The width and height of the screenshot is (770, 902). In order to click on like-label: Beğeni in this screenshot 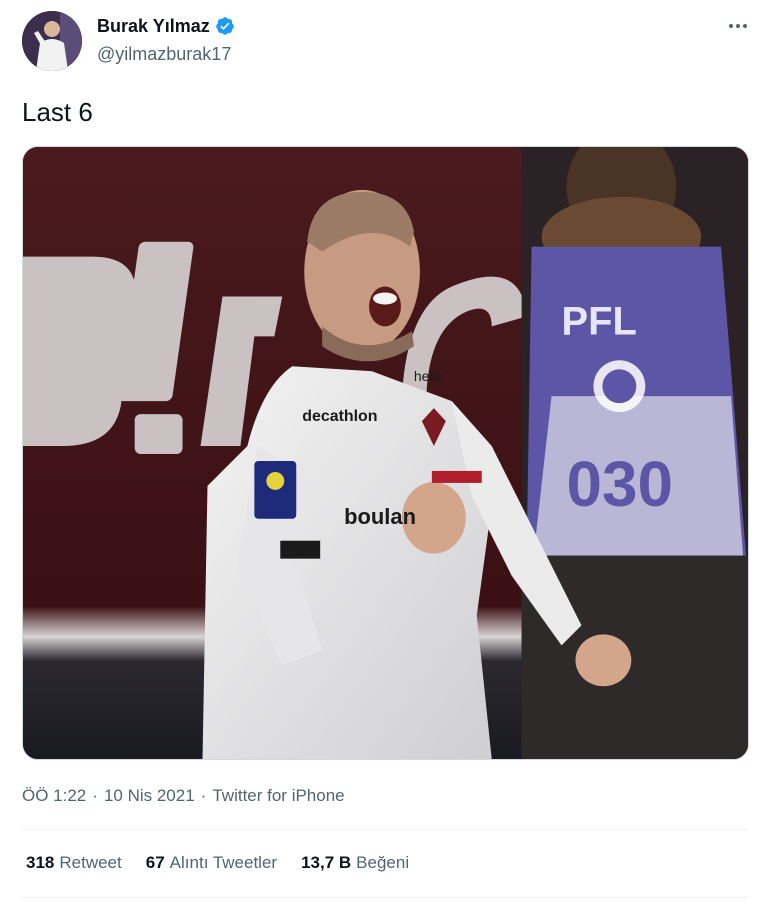, I will do `click(383, 862)`.